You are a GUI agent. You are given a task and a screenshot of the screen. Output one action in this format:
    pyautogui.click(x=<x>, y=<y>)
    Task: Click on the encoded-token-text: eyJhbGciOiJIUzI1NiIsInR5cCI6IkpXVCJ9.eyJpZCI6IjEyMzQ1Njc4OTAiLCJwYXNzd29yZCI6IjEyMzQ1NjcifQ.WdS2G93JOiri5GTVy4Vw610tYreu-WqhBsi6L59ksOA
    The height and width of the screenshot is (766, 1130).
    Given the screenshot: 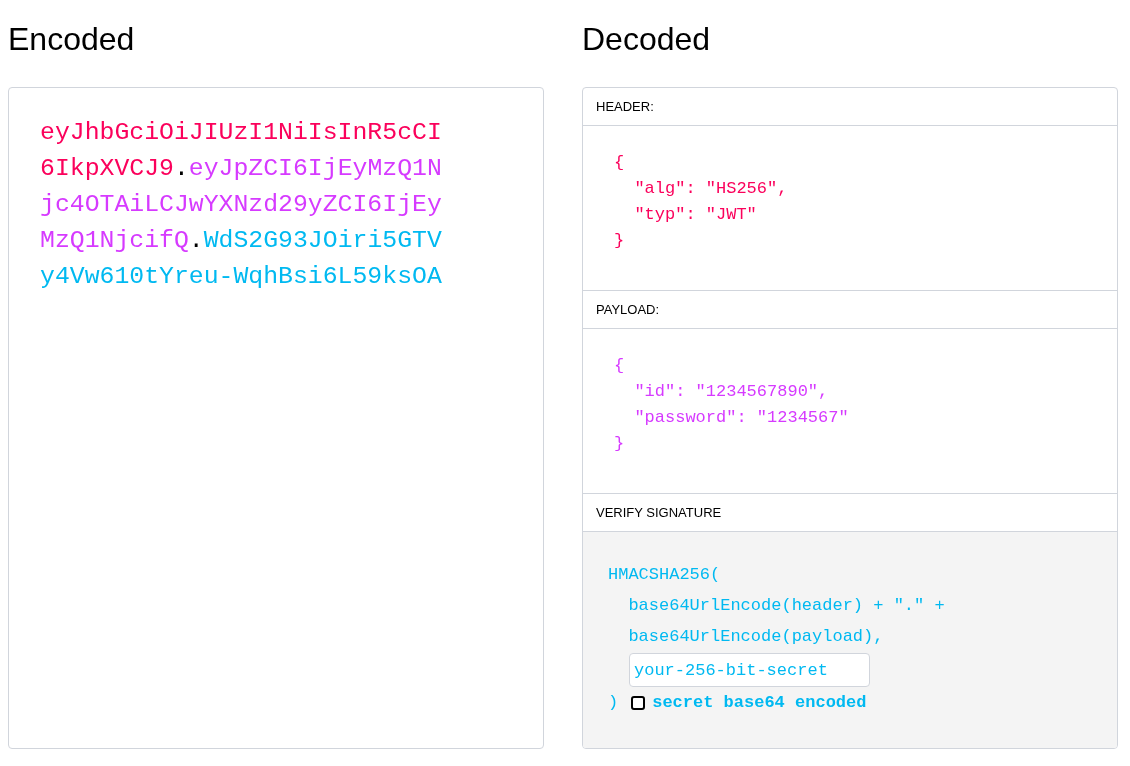 What is the action you would take?
    pyautogui.click(x=241, y=204)
    